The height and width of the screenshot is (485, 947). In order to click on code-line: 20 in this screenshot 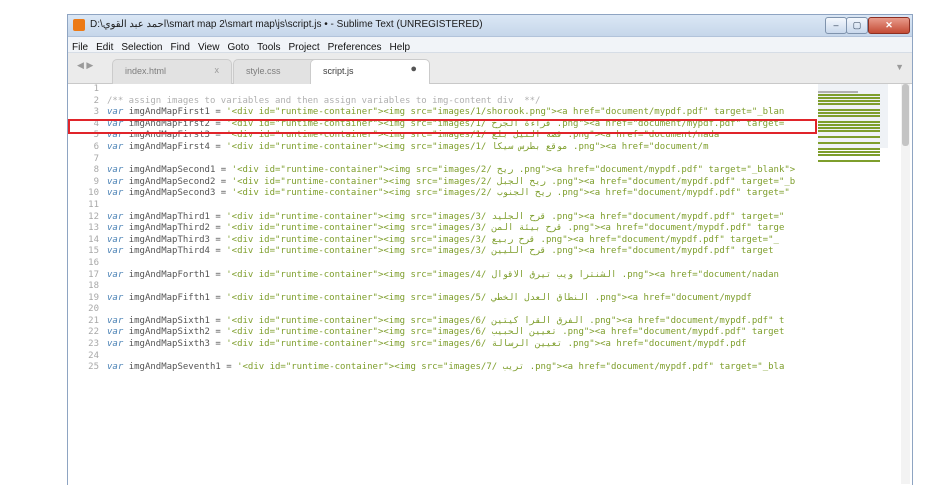, I will do `click(440, 310)`.